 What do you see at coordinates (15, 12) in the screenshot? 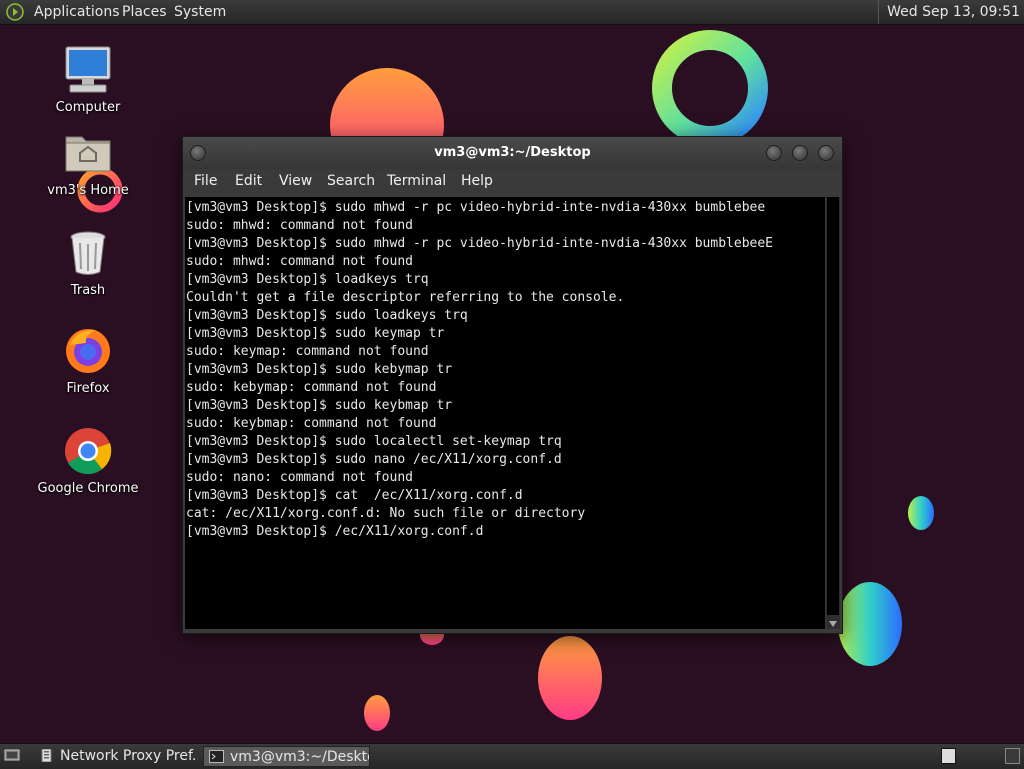
I see `applications-menu-icon` at bounding box center [15, 12].